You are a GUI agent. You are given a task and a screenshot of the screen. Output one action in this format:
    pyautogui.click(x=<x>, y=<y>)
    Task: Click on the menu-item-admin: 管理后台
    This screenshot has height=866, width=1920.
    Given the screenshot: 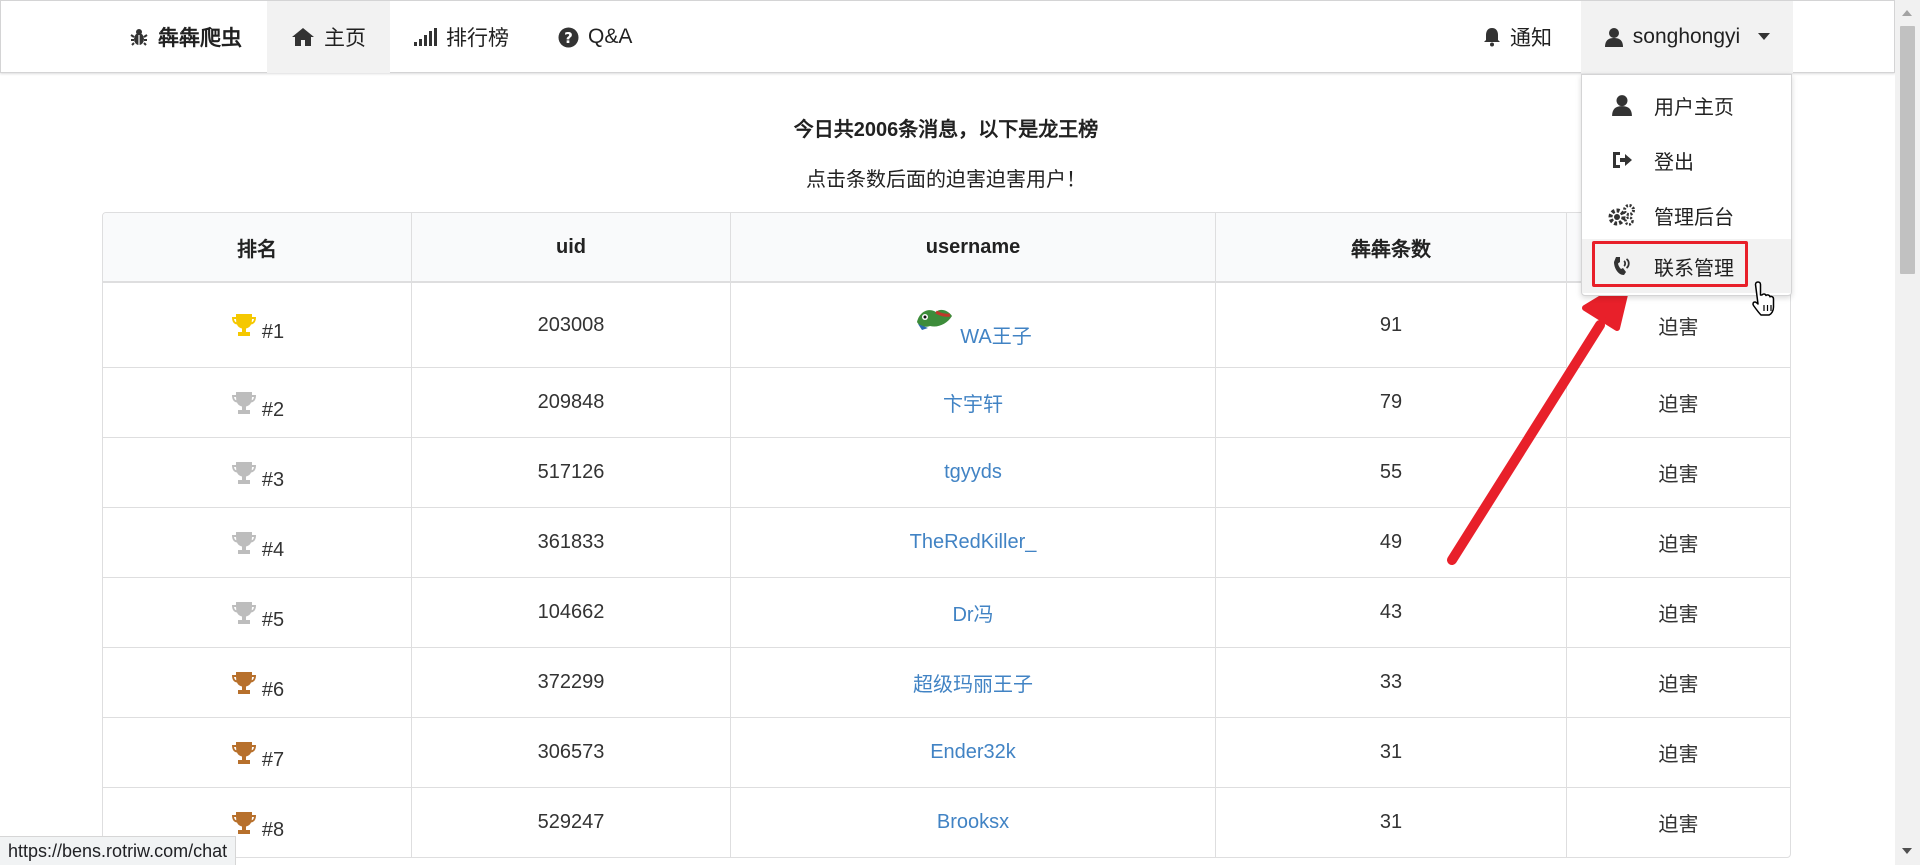 What is the action you would take?
    pyautogui.click(x=1686, y=215)
    